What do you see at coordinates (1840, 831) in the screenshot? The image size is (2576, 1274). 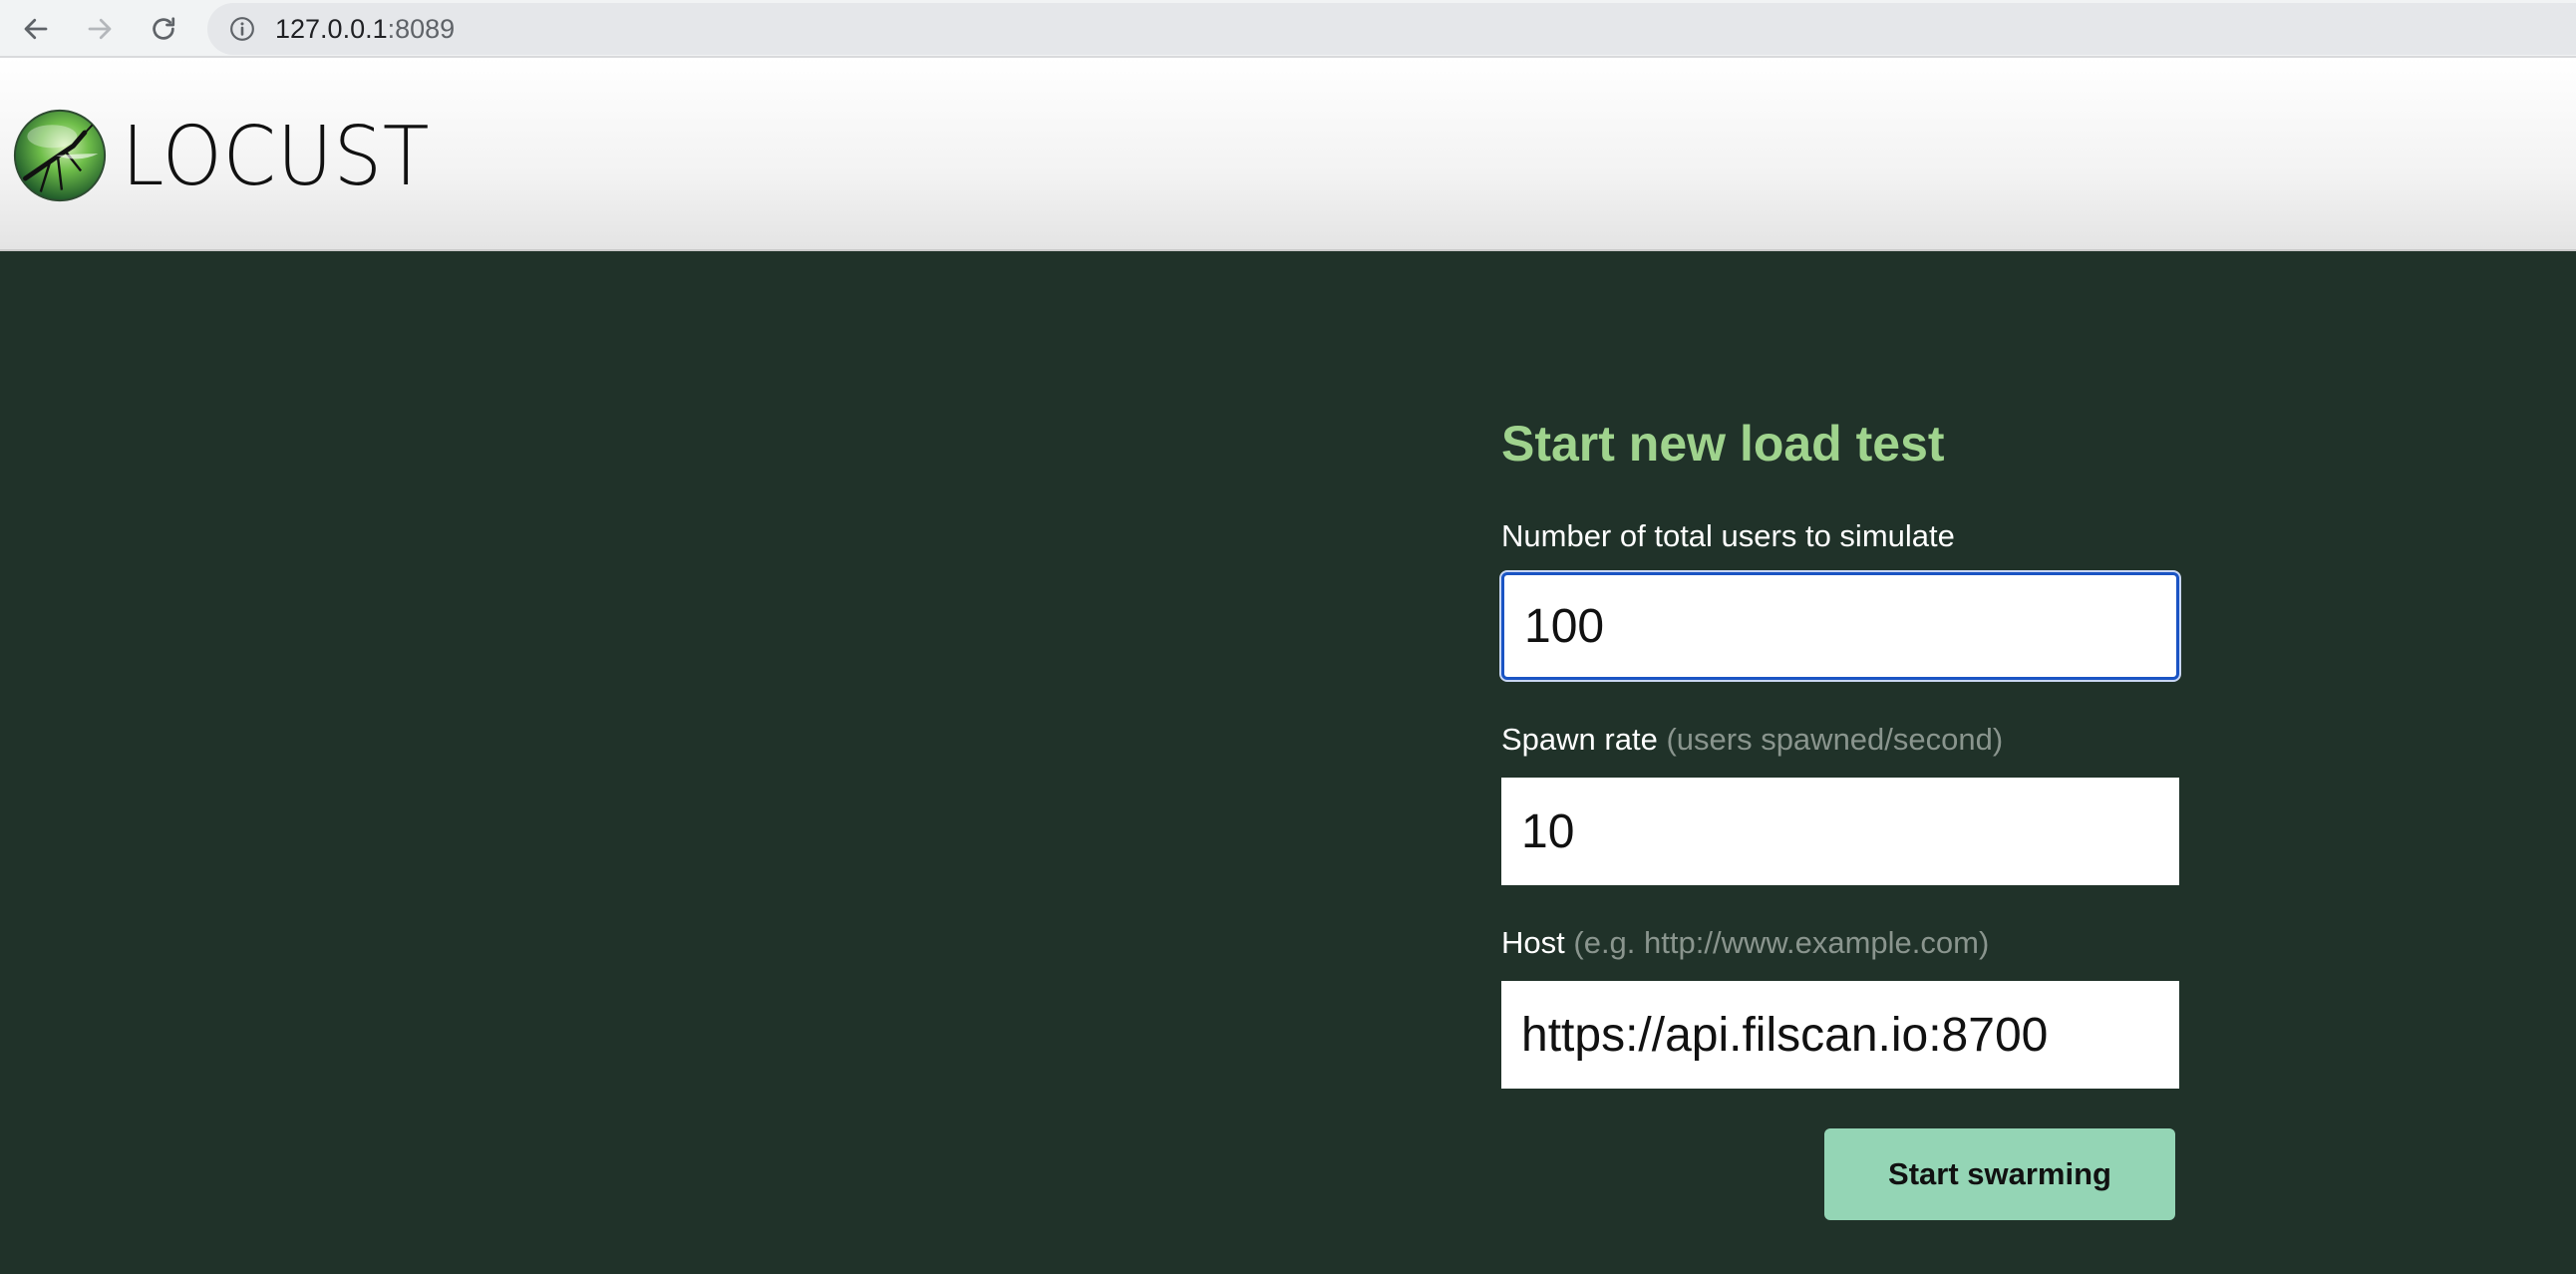 I see `spawn-rate-input` at bounding box center [1840, 831].